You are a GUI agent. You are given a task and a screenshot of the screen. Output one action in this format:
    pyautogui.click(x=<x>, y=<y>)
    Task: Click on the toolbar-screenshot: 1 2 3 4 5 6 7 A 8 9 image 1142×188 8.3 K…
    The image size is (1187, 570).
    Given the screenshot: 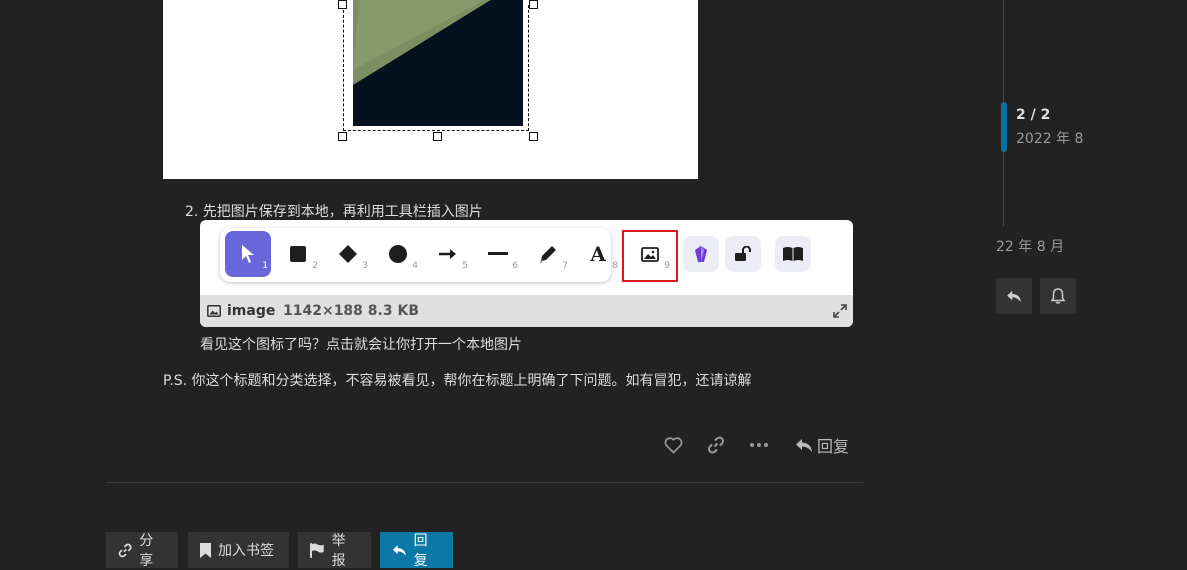 What is the action you would take?
    pyautogui.click(x=526, y=273)
    